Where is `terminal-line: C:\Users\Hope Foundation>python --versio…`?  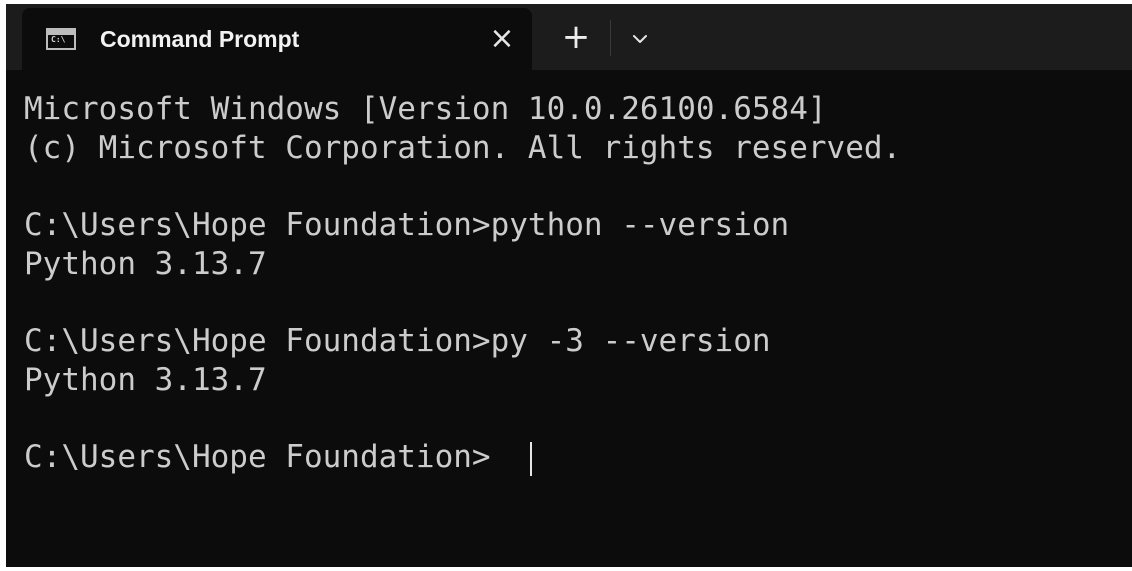
terminal-line: C:\Users\Hope Foundation>python --versio… is located at coordinates (407, 225).